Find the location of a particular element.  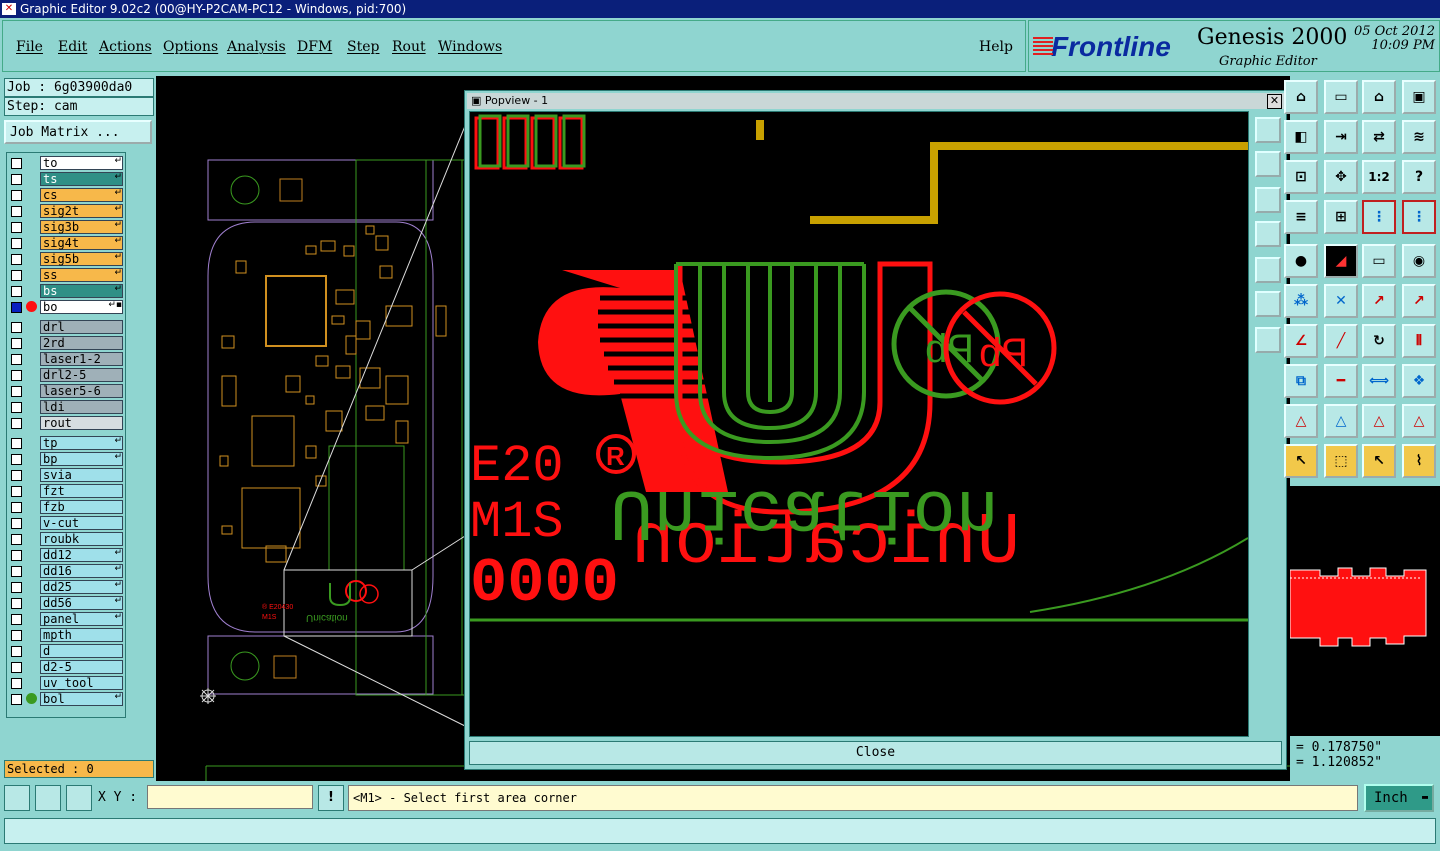

tool-pointer2-icon: ↖ is located at coordinates (1379, 461).